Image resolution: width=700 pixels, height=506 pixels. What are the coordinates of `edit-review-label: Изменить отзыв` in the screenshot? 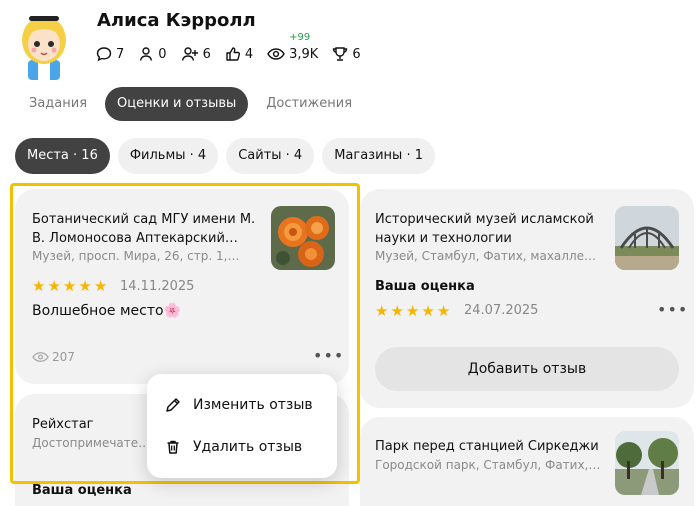 It's located at (253, 405).